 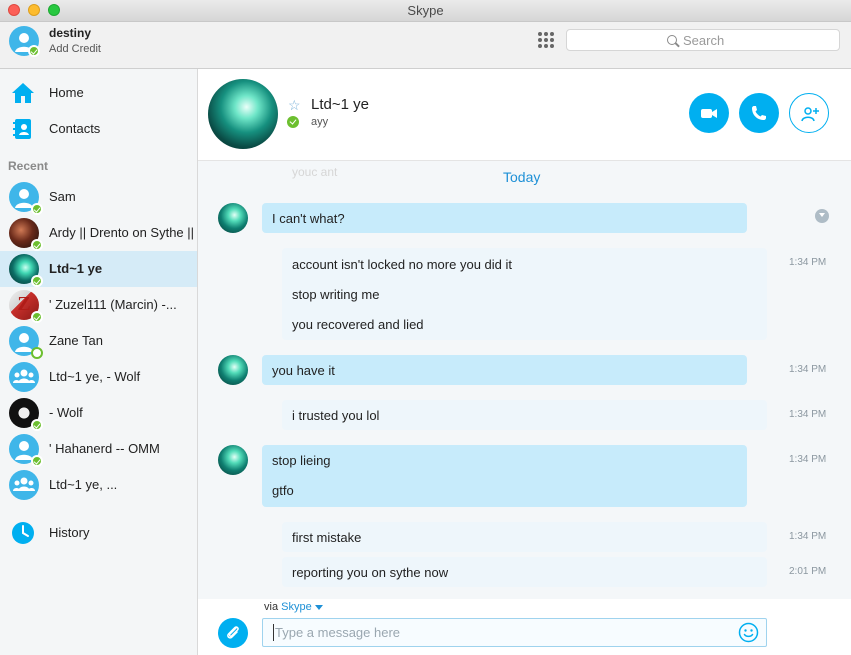 What do you see at coordinates (26, 306) in the screenshot?
I see `contact-avatar: Z` at bounding box center [26, 306].